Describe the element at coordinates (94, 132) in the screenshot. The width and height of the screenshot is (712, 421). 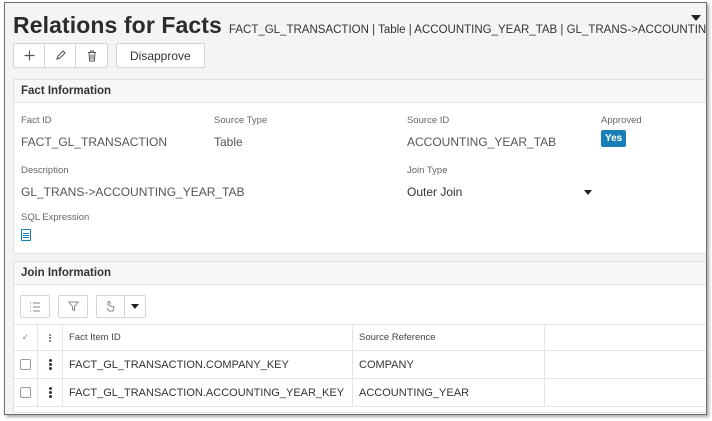
I see `fact-id-field: Fact ID FACT_GL_TRANSACTION` at that location.